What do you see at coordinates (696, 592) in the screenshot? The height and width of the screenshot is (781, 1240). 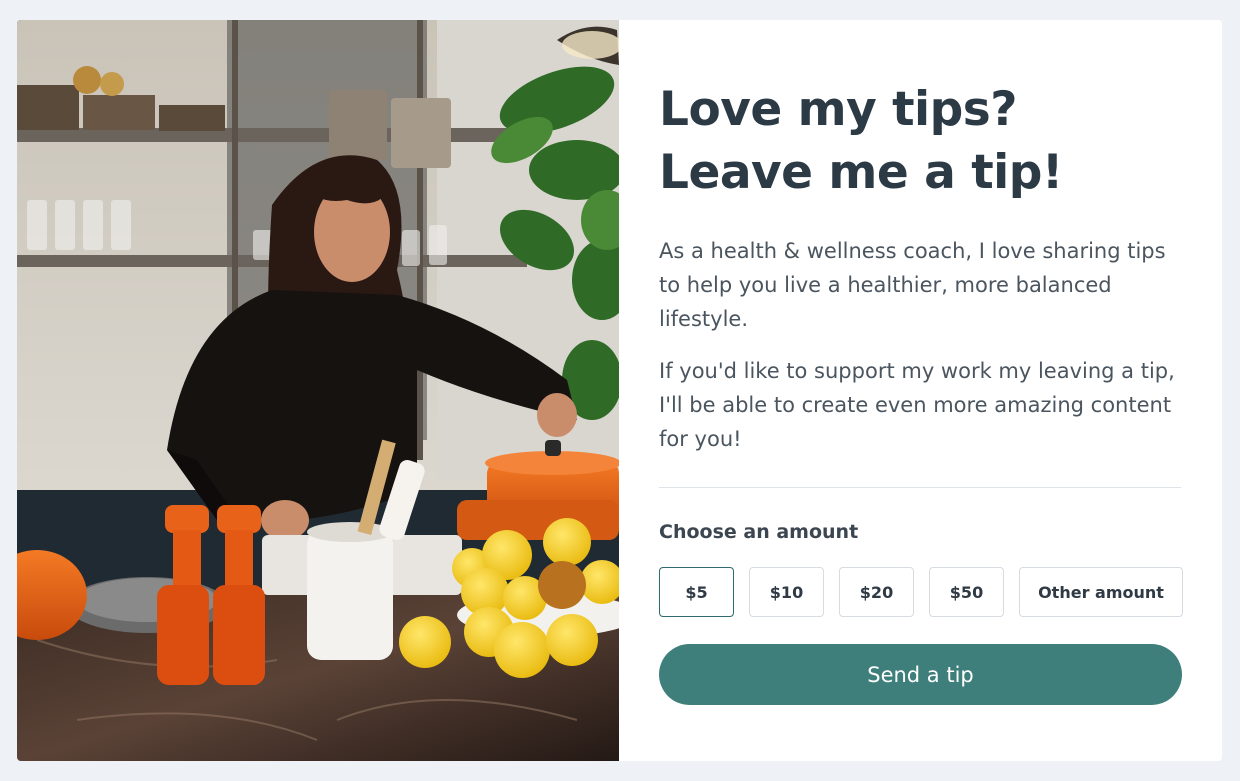 I see `amount-5-button: $5` at bounding box center [696, 592].